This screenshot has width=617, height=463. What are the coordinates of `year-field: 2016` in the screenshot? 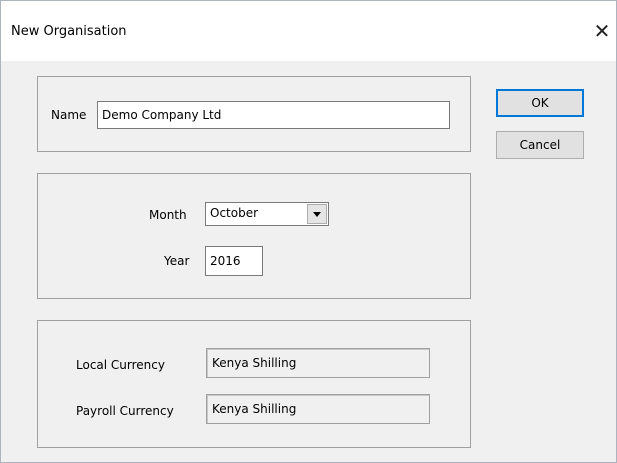 It's located at (234, 261).